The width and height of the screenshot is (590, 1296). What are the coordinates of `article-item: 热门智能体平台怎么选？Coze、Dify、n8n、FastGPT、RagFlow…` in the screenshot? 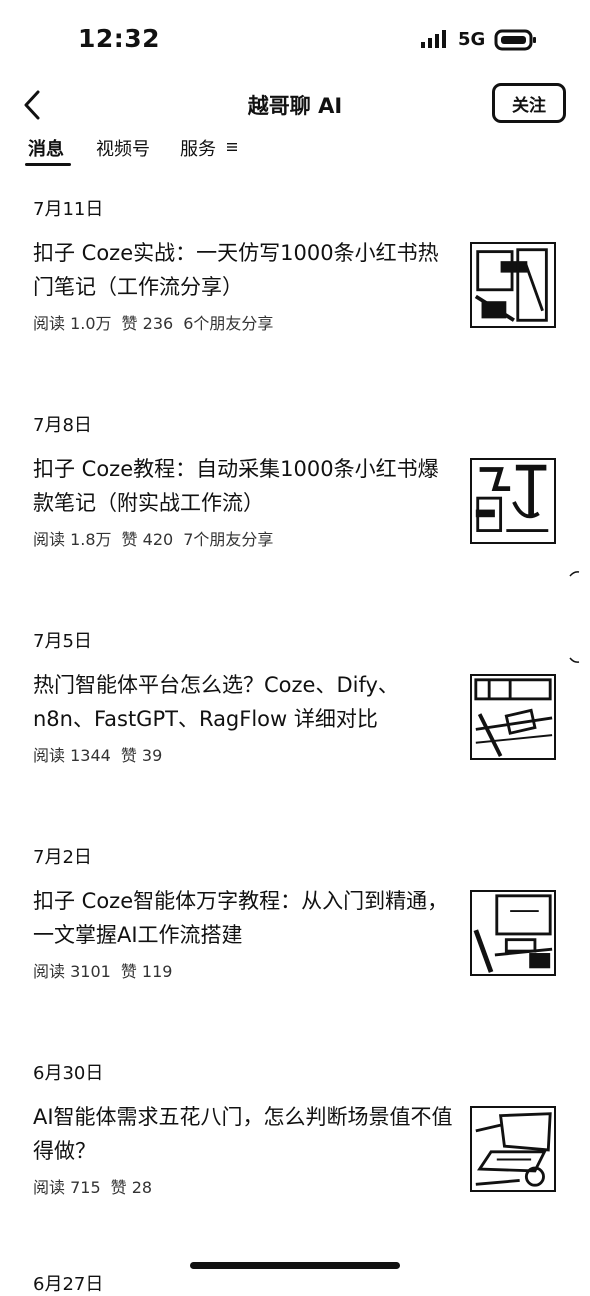 It's located at (295, 719).